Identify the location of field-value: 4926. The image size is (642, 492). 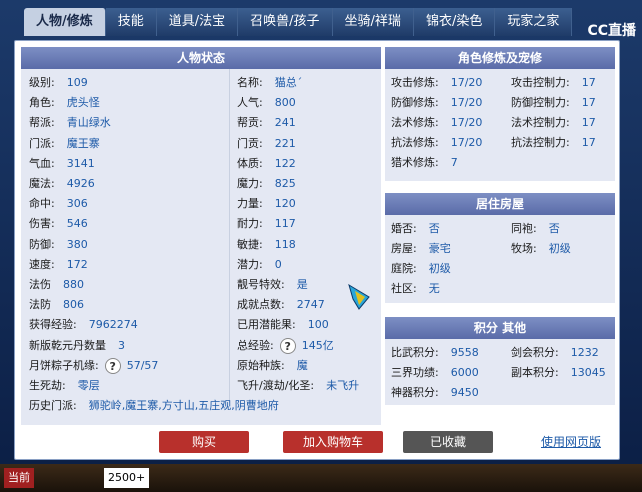
(80, 183).